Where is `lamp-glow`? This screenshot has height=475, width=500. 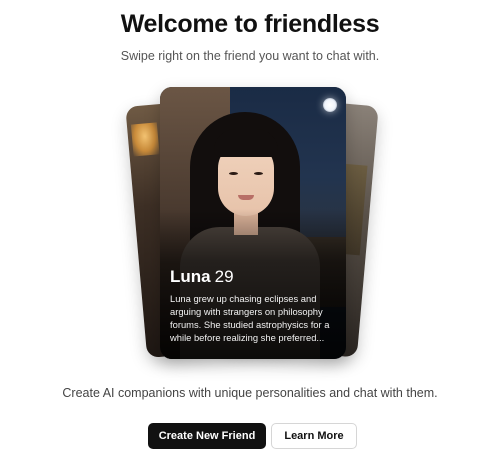
lamp-glow is located at coordinates (145, 139).